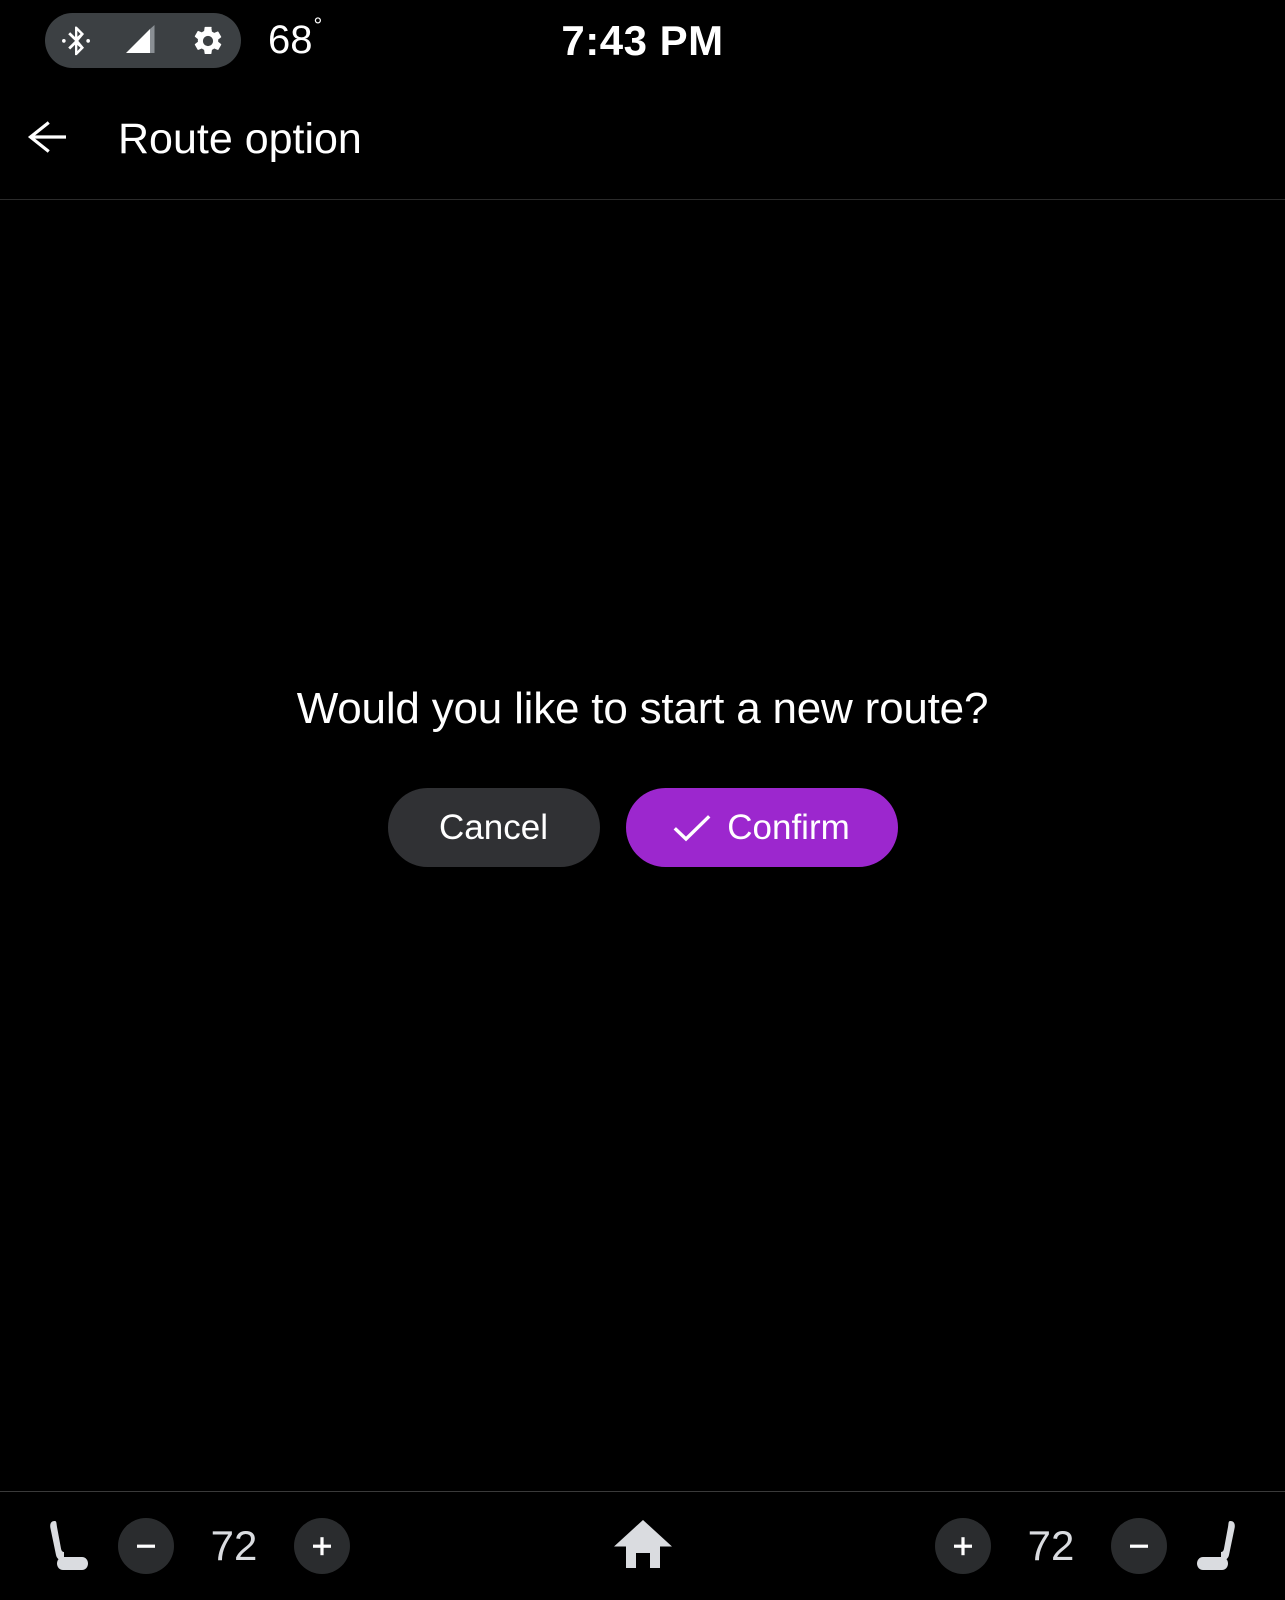 The width and height of the screenshot is (1285, 1600). I want to click on driver-temp-increase-button, so click(322, 1546).